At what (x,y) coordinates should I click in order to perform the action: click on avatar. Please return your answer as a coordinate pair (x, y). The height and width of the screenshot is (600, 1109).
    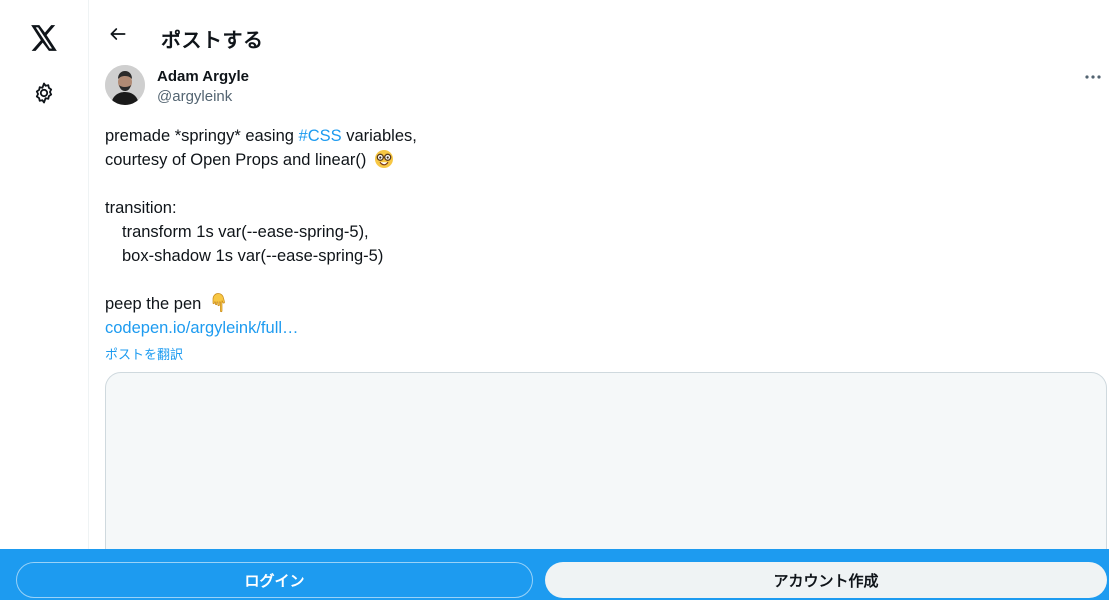
    Looking at the image, I should click on (125, 85).